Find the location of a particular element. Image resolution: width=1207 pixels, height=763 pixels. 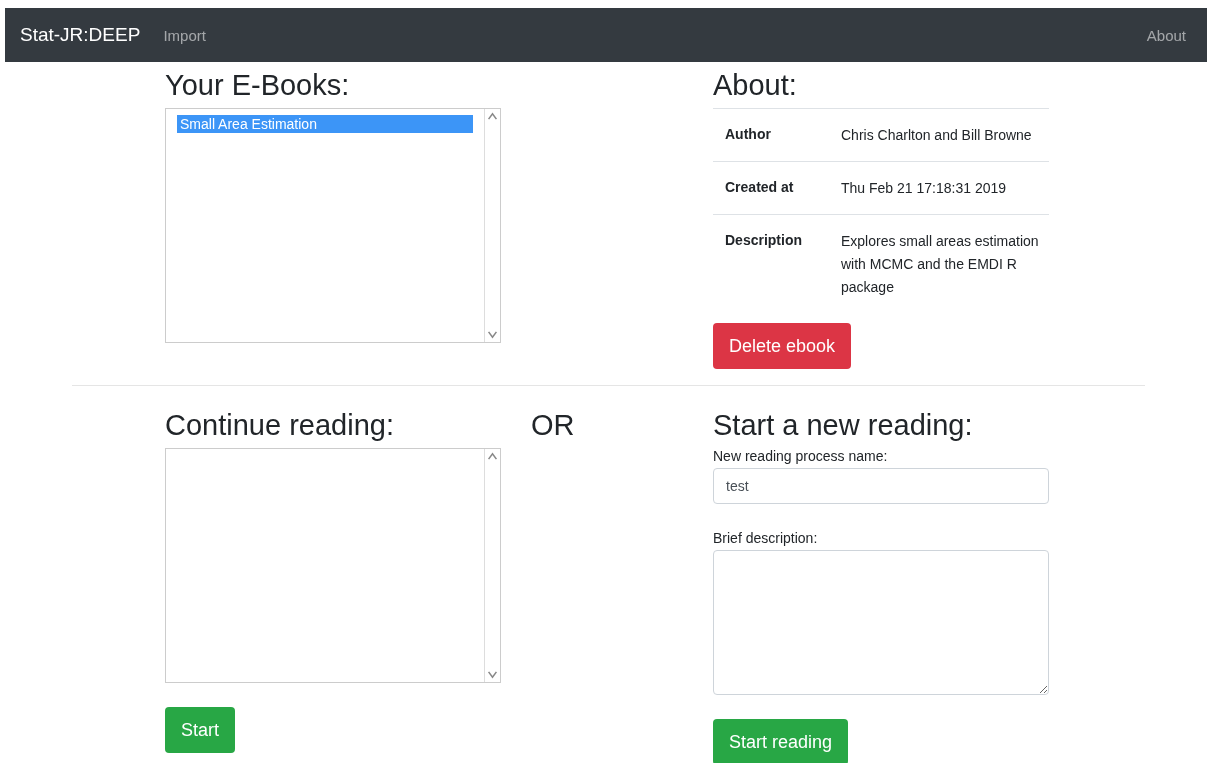

section-heading: Continue reading: is located at coordinates (280, 425).